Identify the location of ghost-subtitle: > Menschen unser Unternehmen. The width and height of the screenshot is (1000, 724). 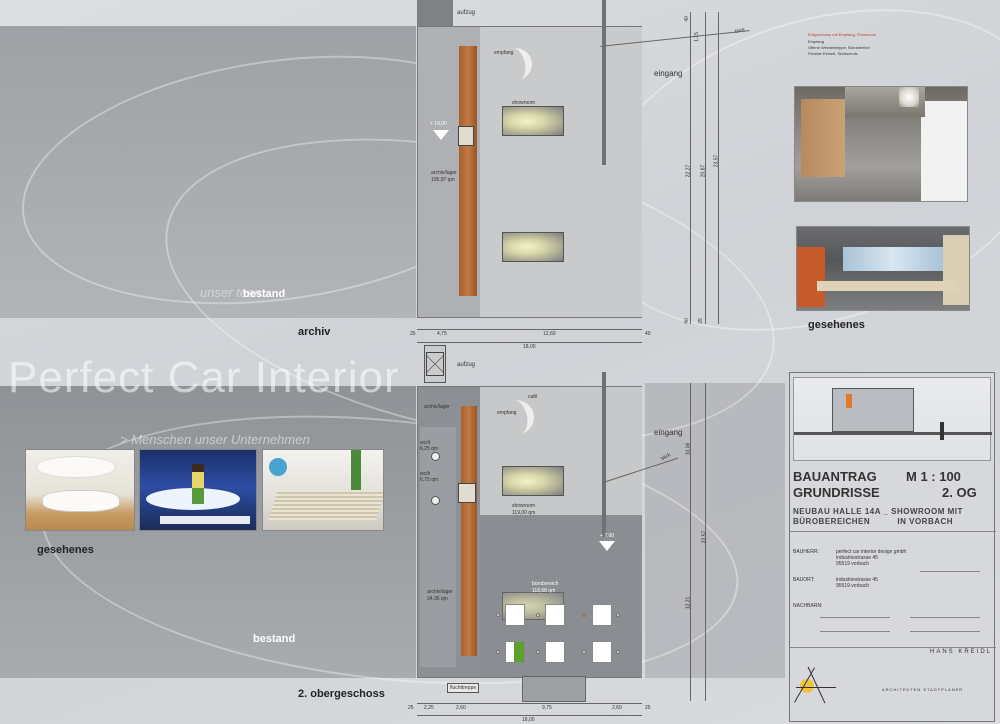
(215, 439).